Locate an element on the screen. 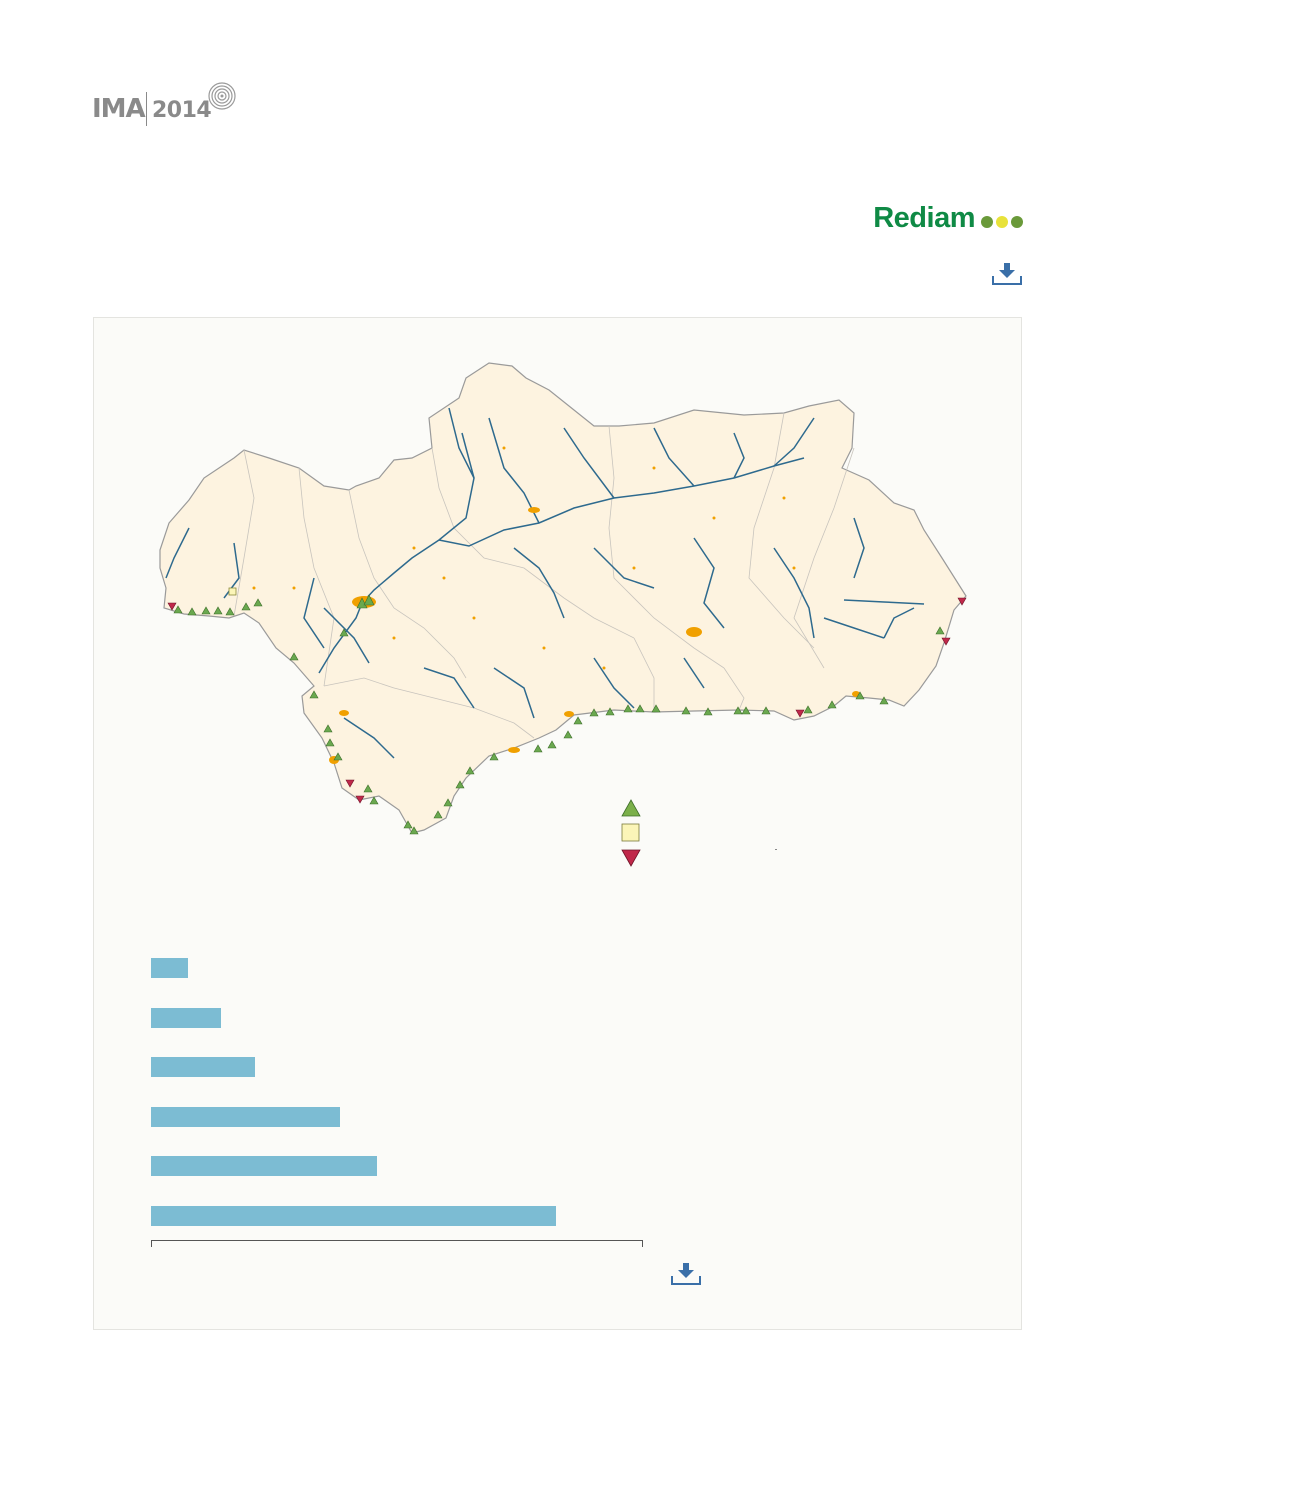 Image resolution: width=1301 pixels, height=1486 pixels. rediam-dots is located at coordinates (1002, 222).